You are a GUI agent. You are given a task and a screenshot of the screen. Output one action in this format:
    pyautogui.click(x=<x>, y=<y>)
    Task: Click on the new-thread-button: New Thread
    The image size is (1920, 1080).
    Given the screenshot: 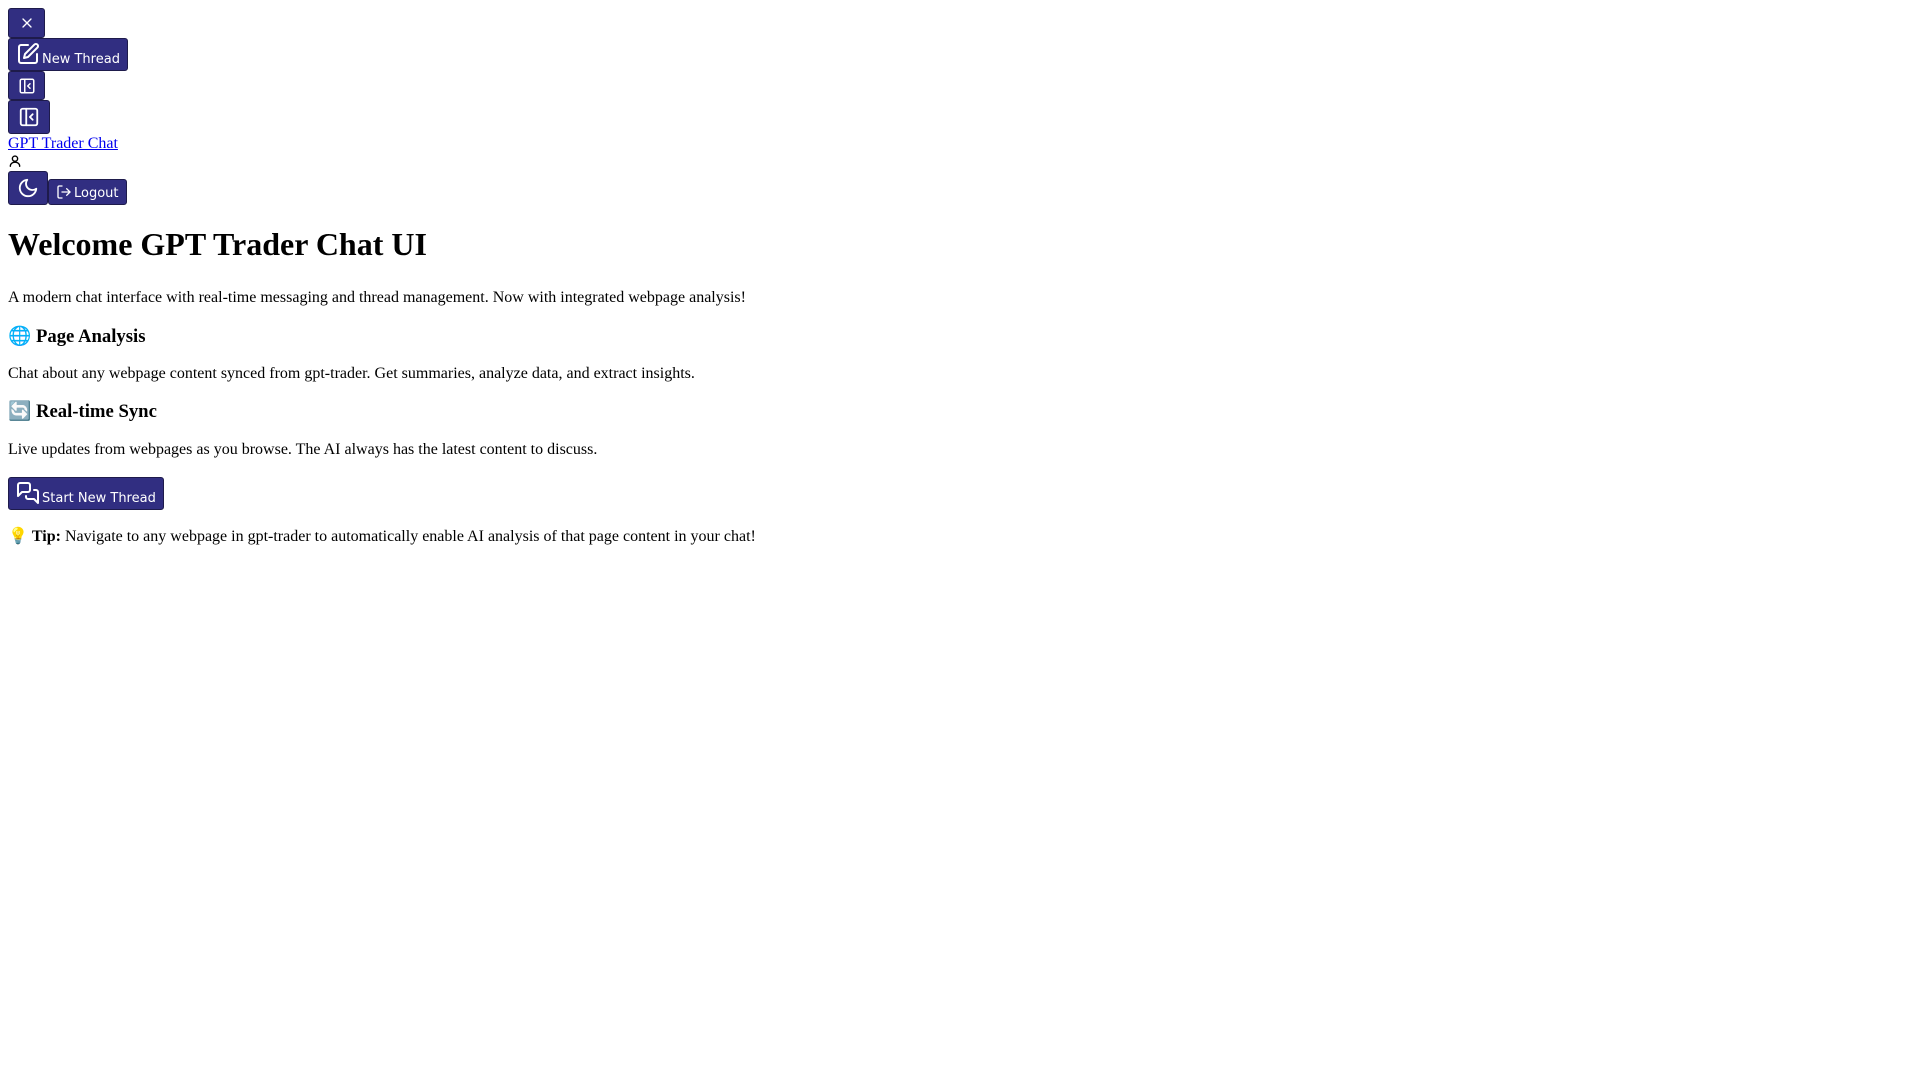 What is the action you would take?
    pyautogui.click(x=68, y=54)
    